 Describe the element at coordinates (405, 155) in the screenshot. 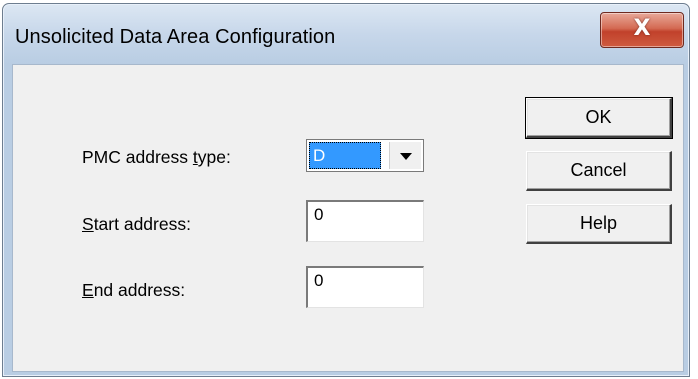

I see `chevron-down-icon` at that location.